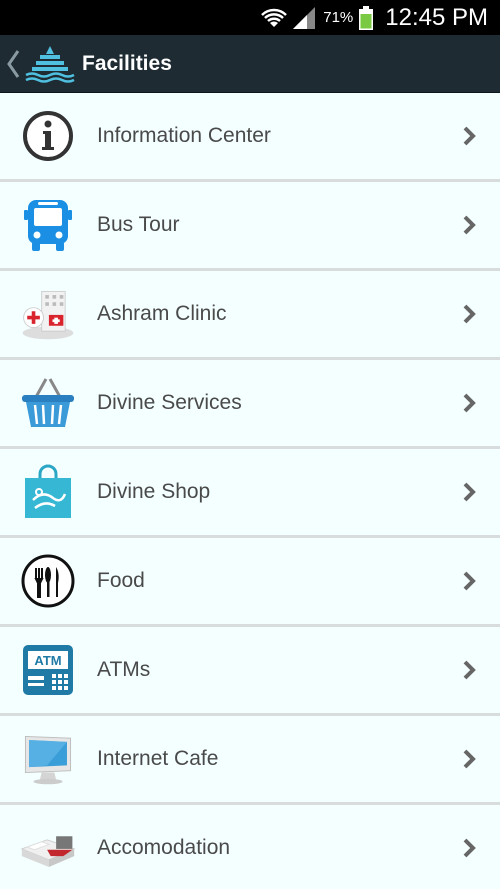  What do you see at coordinates (162, 313) in the screenshot?
I see `list-item-label: Ashram Clinic` at bounding box center [162, 313].